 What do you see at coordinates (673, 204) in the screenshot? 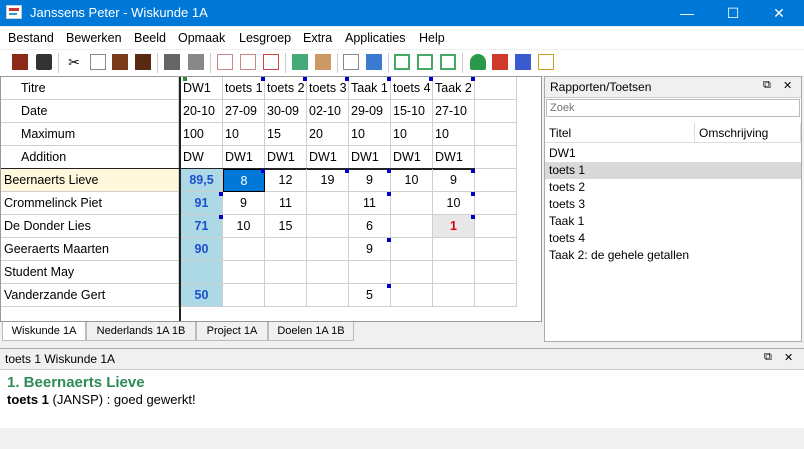
I see `report-list-item: toets 3` at bounding box center [673, 204].